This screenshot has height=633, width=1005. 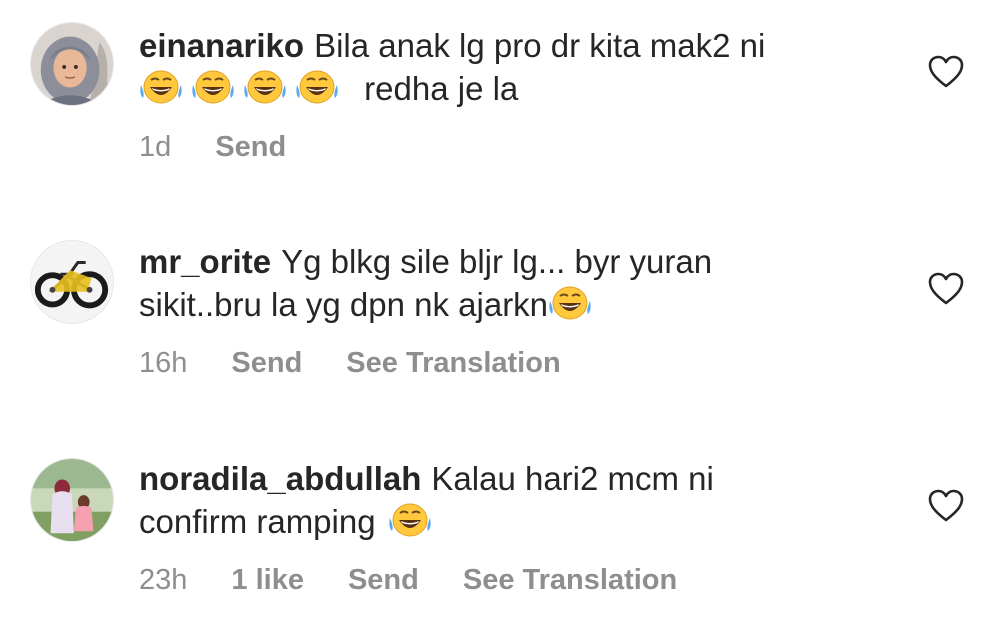 I want to click on comment-username: noradila_abdullah, so click(x=280, y=478).